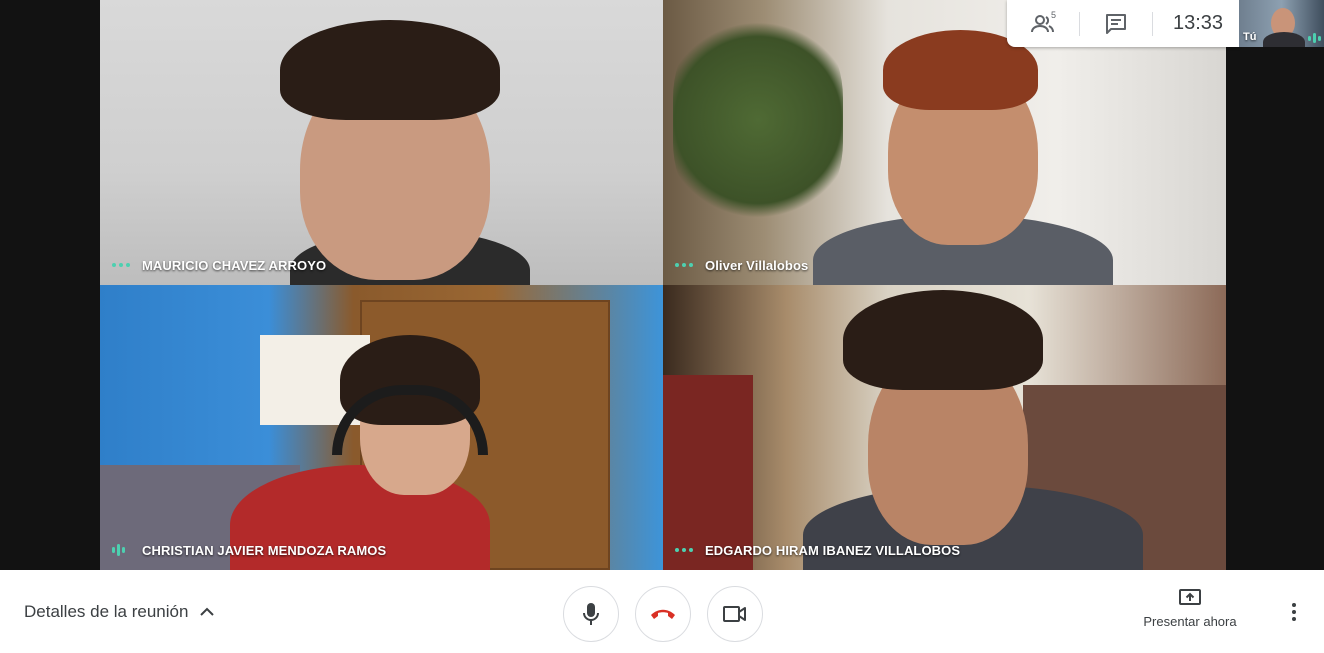 The image size is (1324, 653). What do you see at coordinates (264, 550) in the screenshot?
I see `participant-name: CHRISTIAN JAVIER MENDOZA RAMOS` at bounding box center [264, 550].